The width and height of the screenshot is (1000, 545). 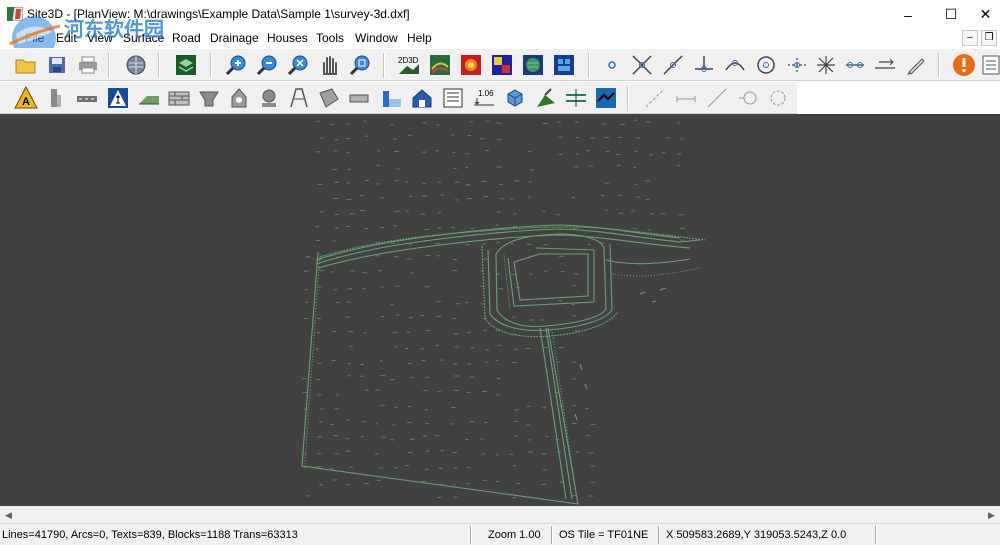 I want to click on target-icon, so click(x=766, y=65).